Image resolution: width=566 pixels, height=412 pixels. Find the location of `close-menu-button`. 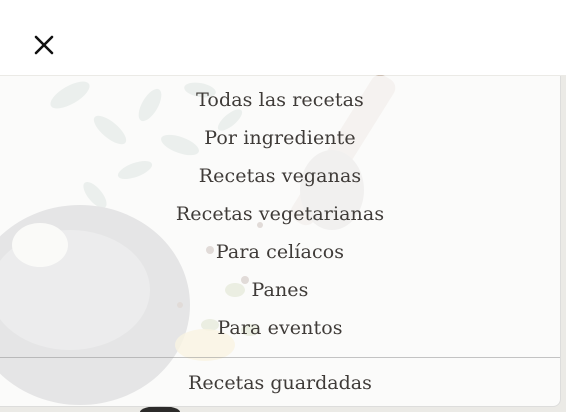

close-menu-button is located at coordinates (44, 45).